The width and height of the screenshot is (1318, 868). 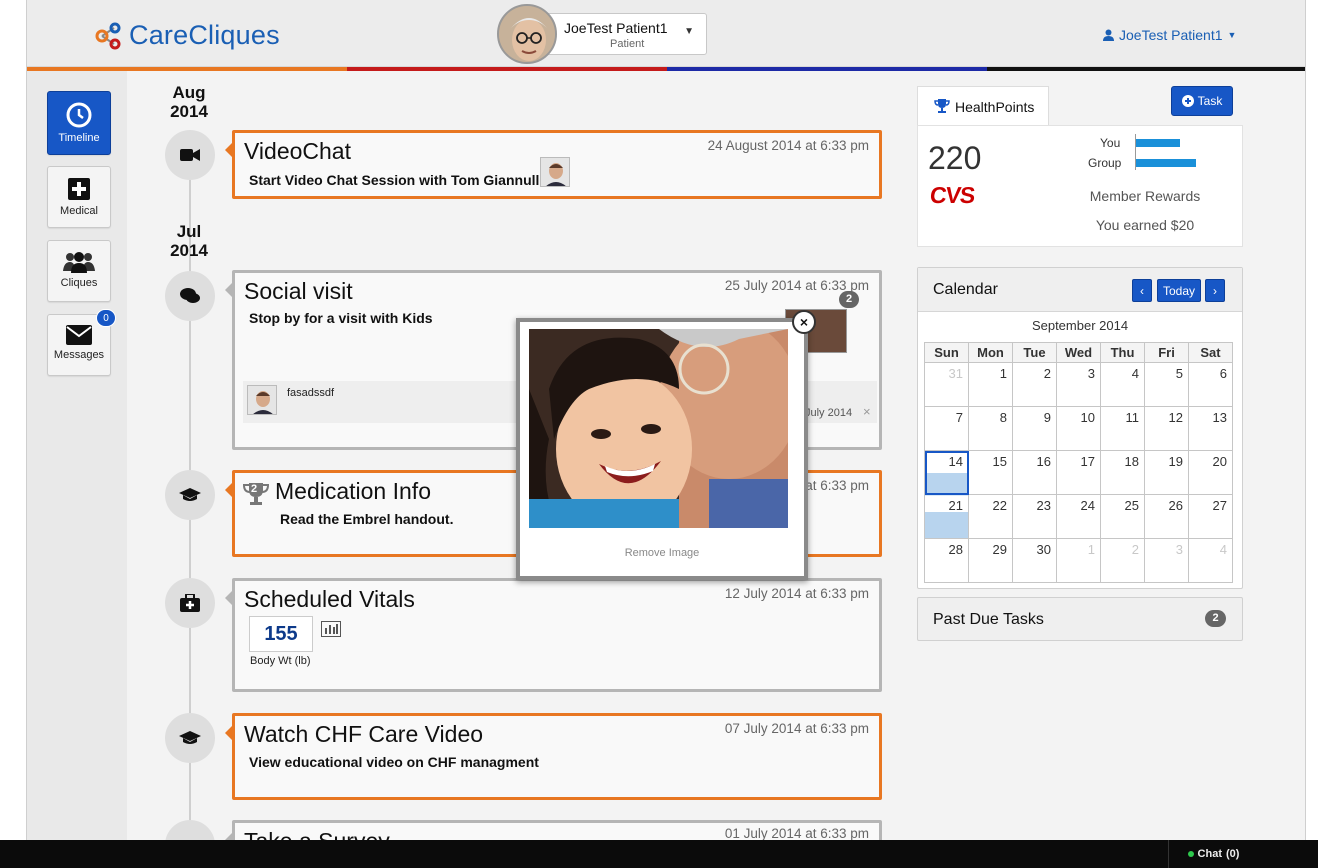 What do you see at coordinates (553, 830) in the screenshot?
I see `timeline-card-survey: Take a Survey 01 July 2014 at 6:33 pm` at bounding box center [553, 830].